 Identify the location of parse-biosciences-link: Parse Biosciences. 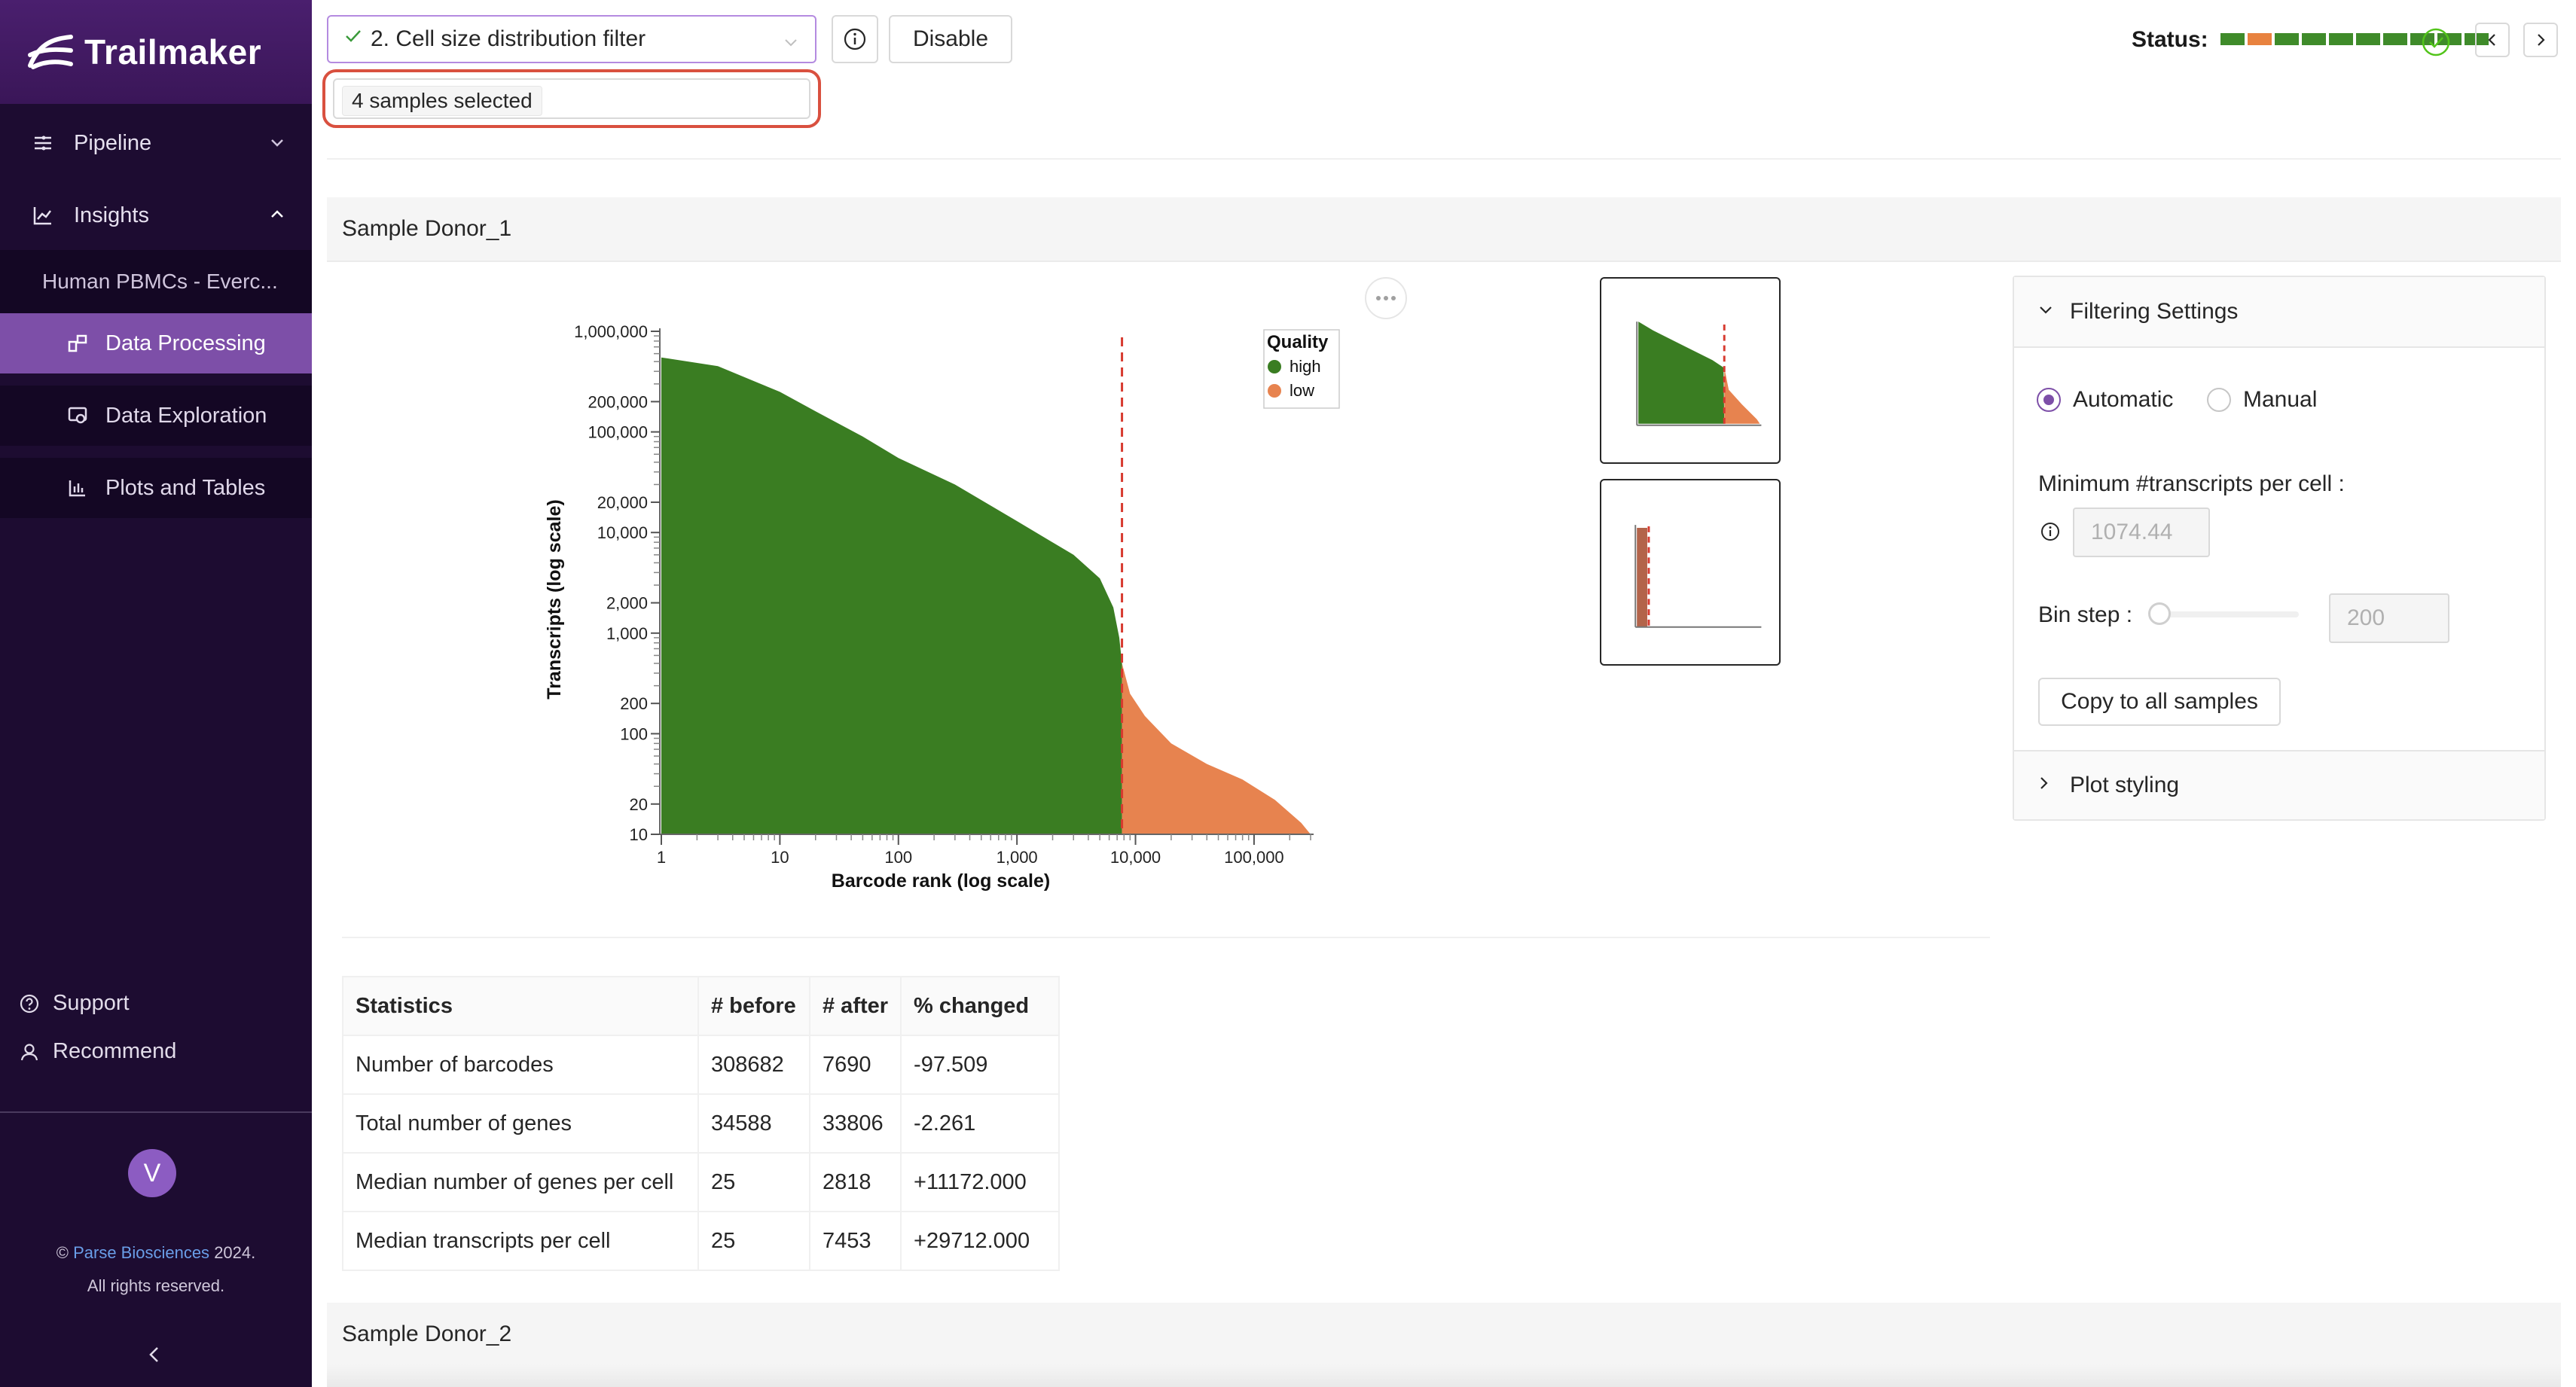
(141, 1252).